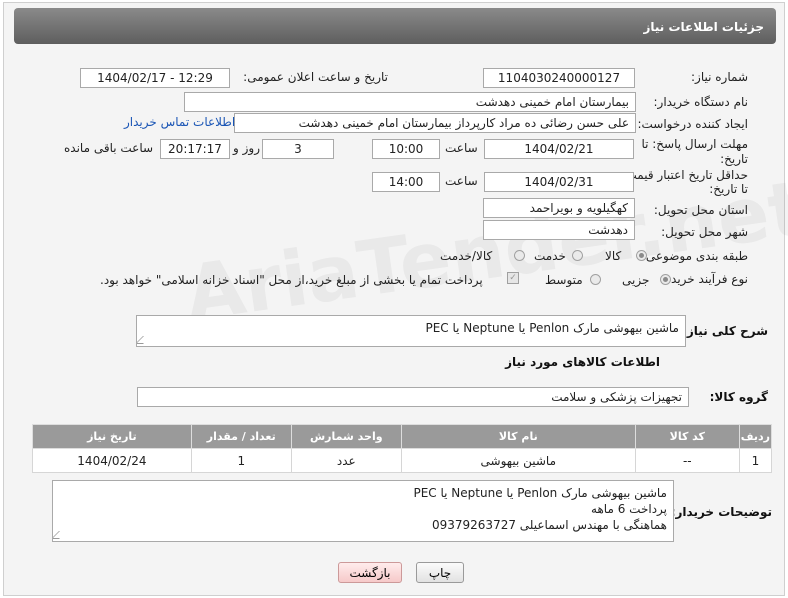 This screenshot has height=598, width=788. I want to click on category-radio-service, so click(577, 255).